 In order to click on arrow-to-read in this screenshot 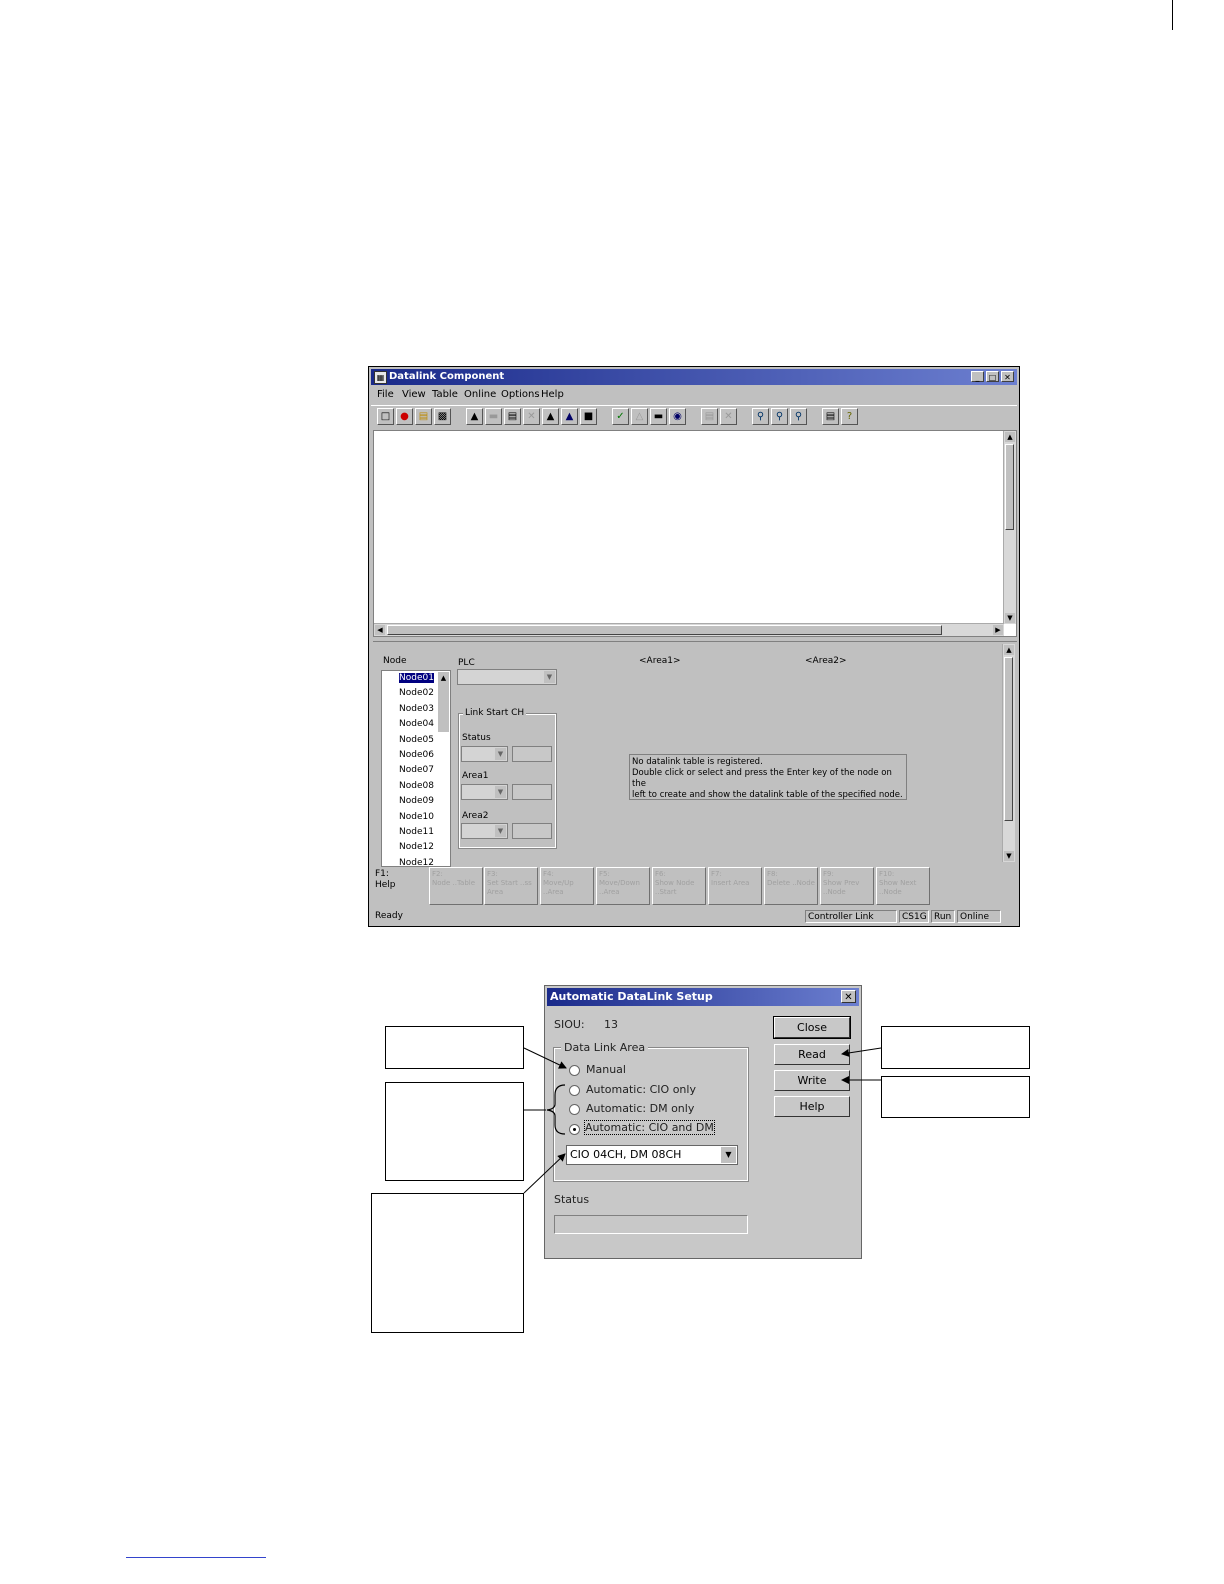, I will do `click(861, 1052)`.